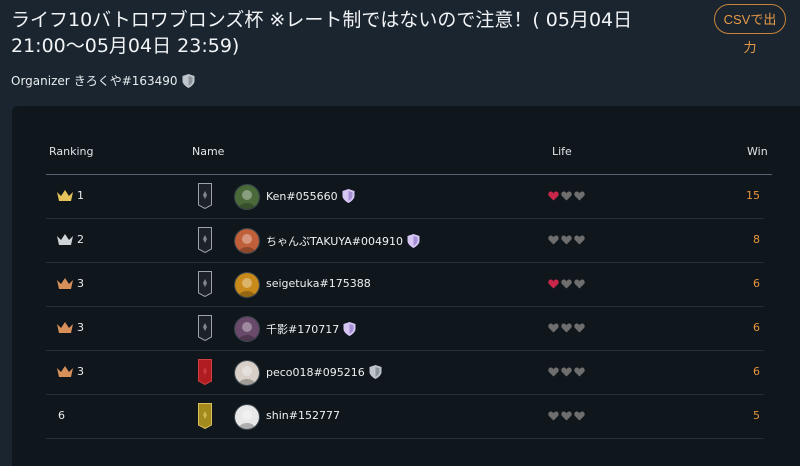 The image size is (800, 466). Describe the element at coordinates (334, 241) in the screenshot. I see `player-name: ちゃんぷTAKUYA#004910` at that location.